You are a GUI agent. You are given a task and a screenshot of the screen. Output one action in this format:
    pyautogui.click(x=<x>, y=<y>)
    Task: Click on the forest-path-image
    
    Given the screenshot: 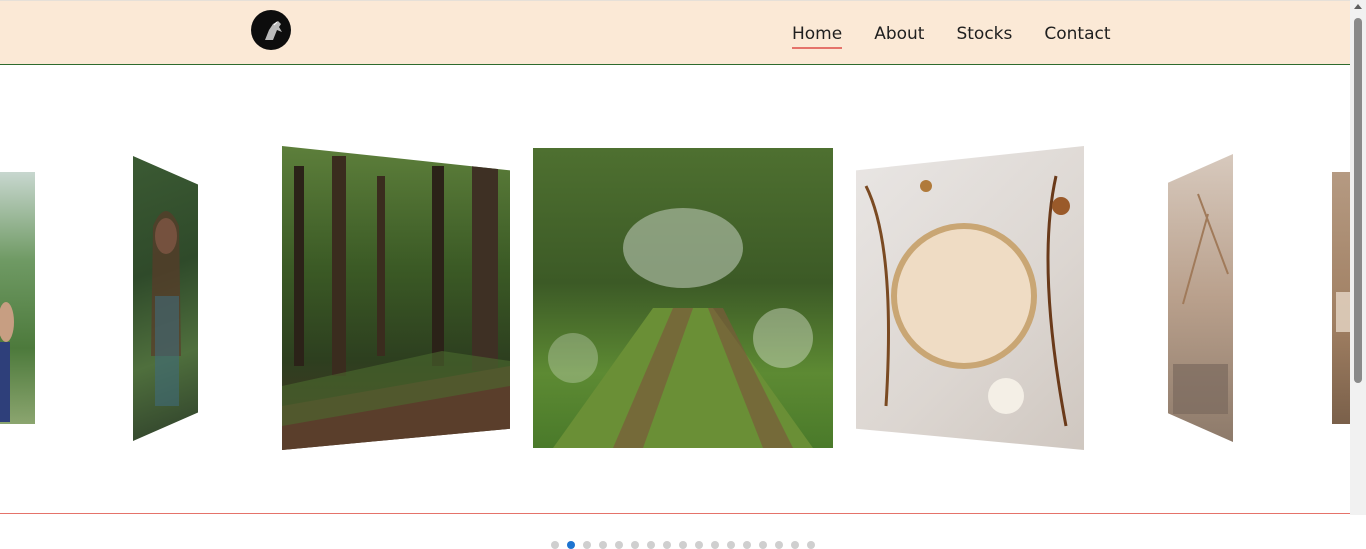 What is the action you would take?
    pyautogui.click(x=396, y=303)
    